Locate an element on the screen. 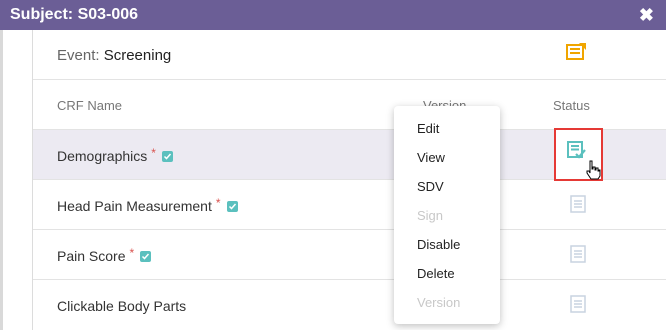  form-complete-icon is located at coordinates (576, 150).